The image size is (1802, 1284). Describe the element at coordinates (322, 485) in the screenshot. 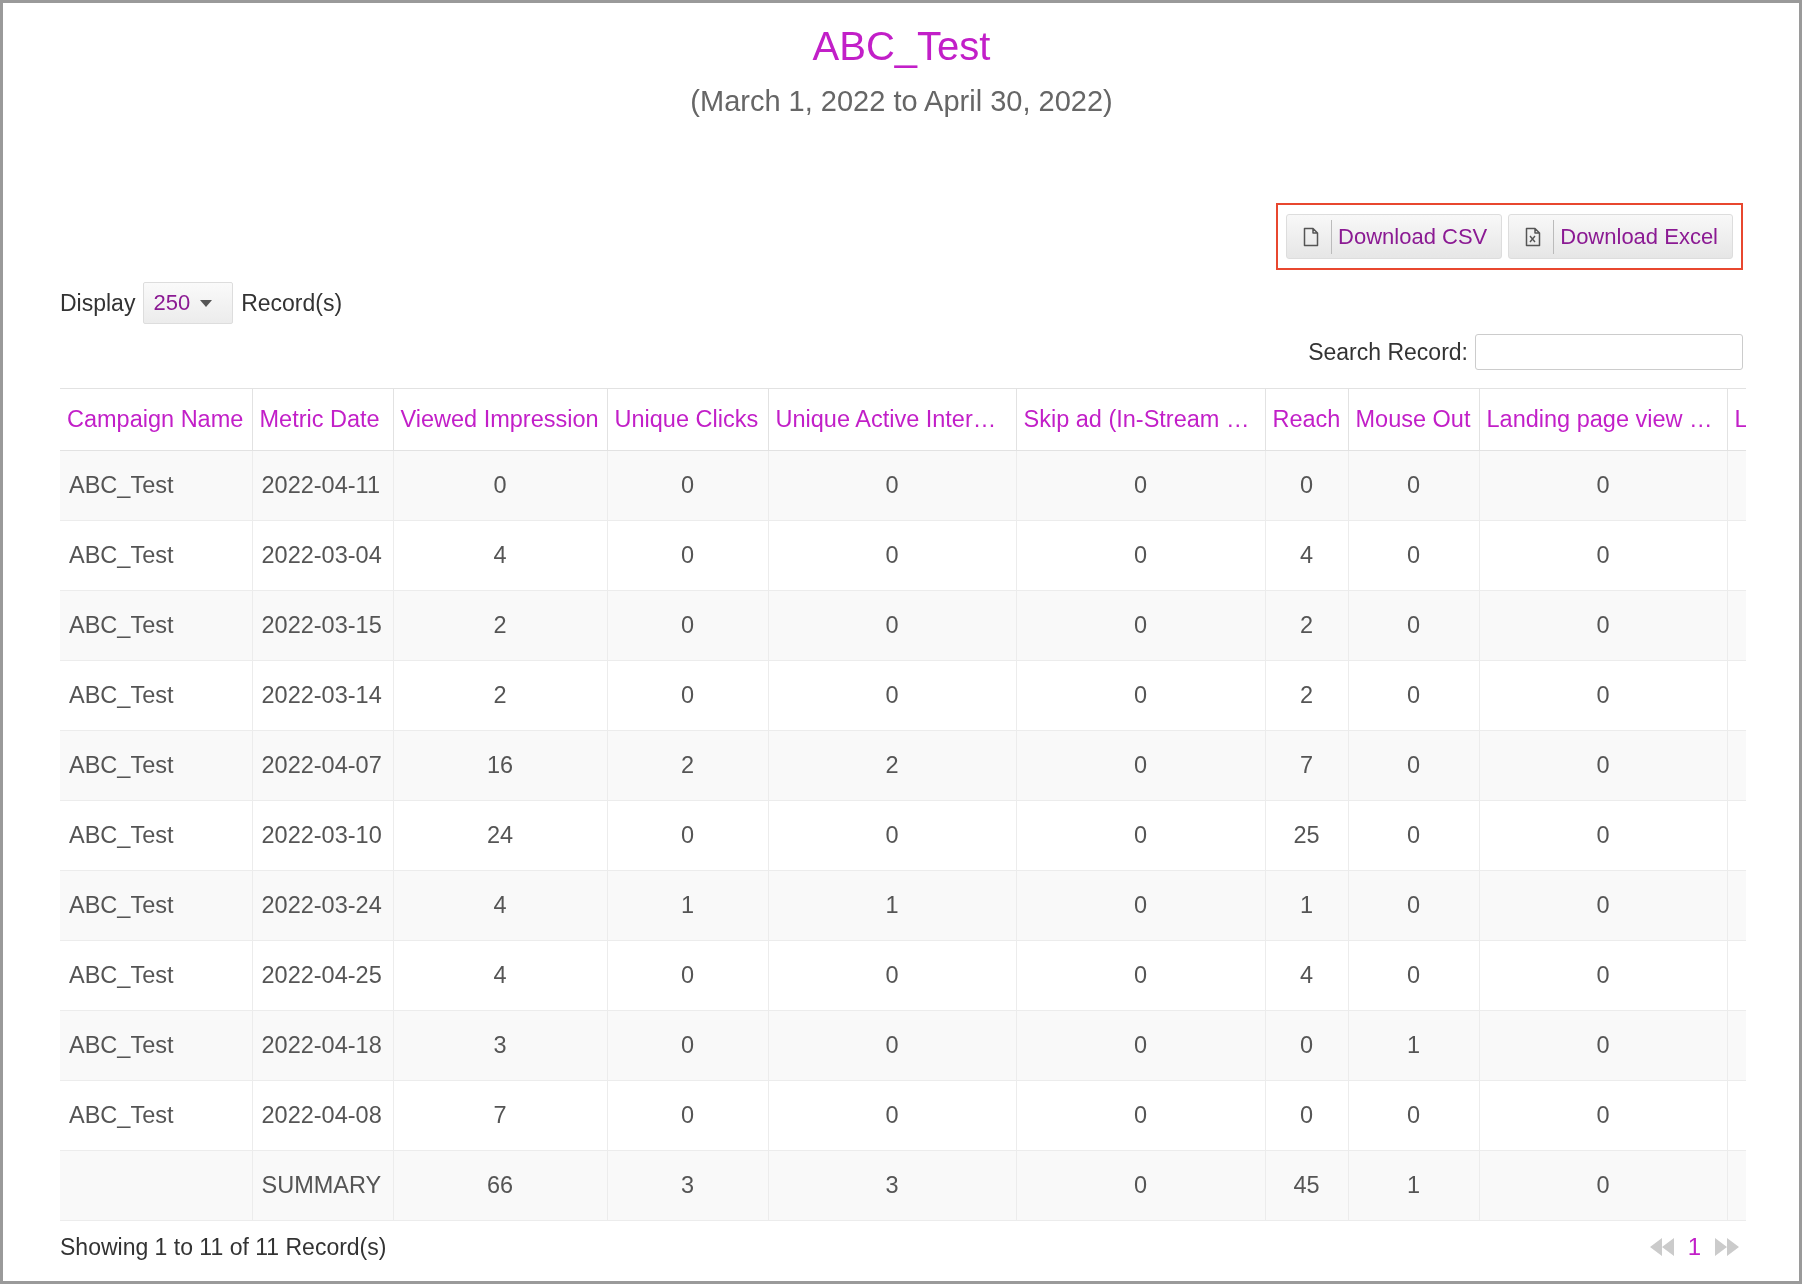

I see `table-cell: 2022-04-11` at that location.